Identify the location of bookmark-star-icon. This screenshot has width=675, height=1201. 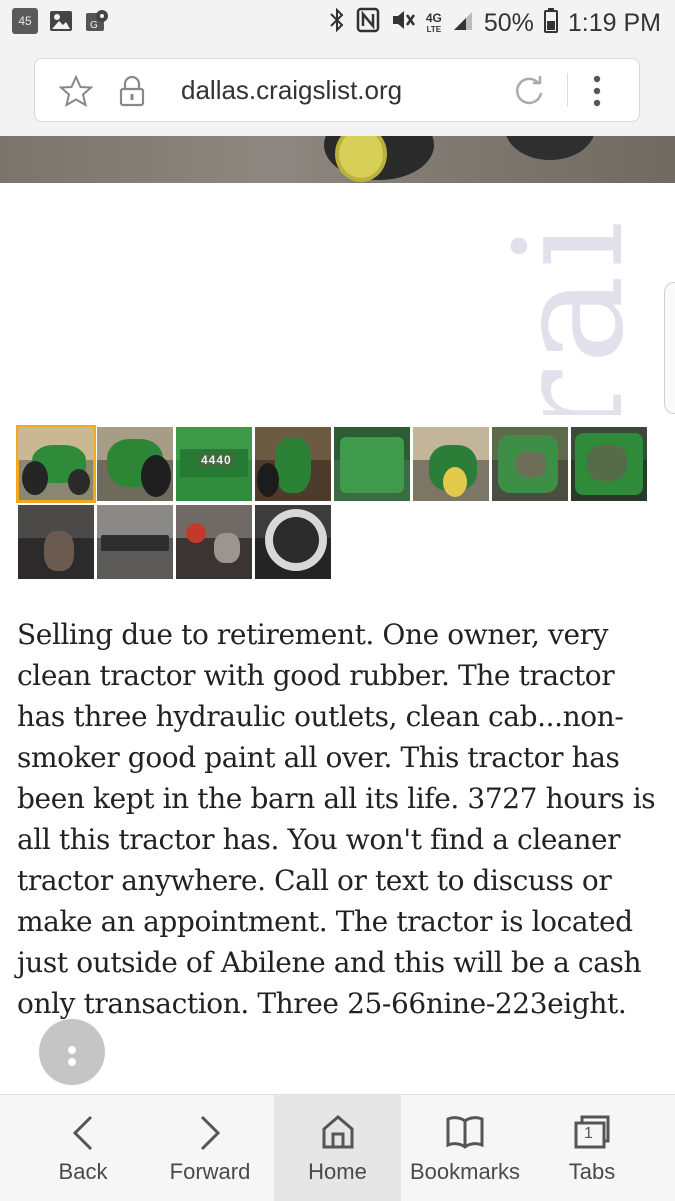
(76, 93).